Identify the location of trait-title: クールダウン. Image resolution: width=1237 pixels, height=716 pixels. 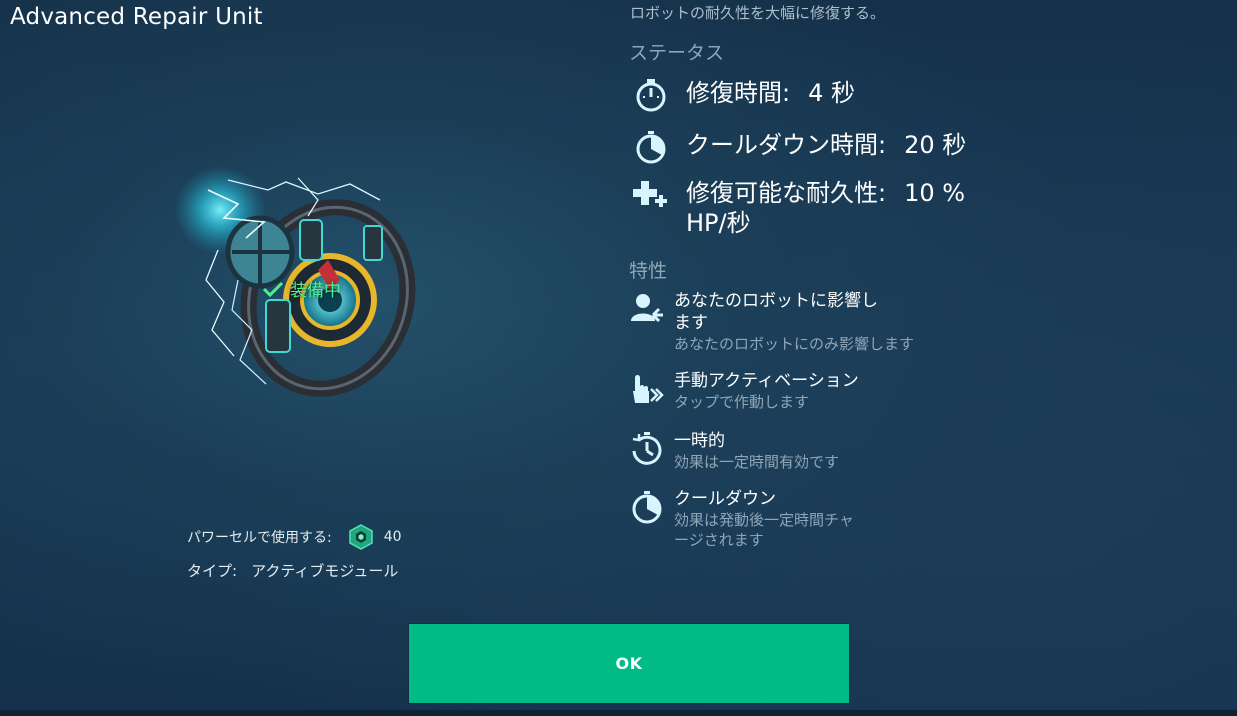
(725, 499).